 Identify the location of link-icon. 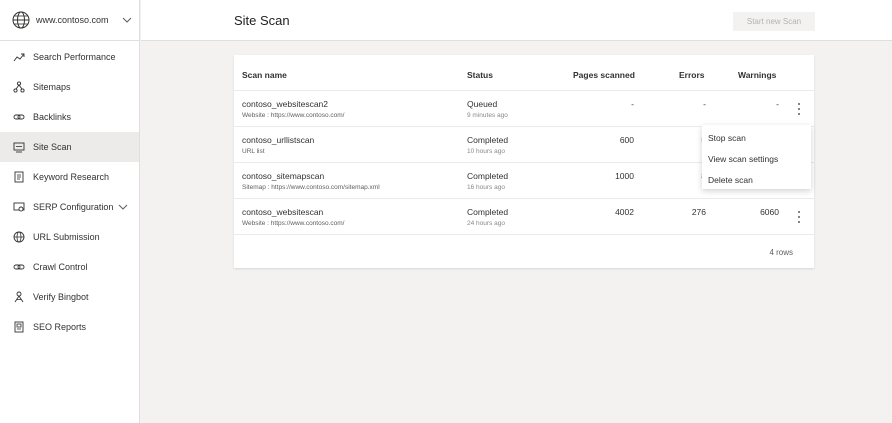
(19, 117).